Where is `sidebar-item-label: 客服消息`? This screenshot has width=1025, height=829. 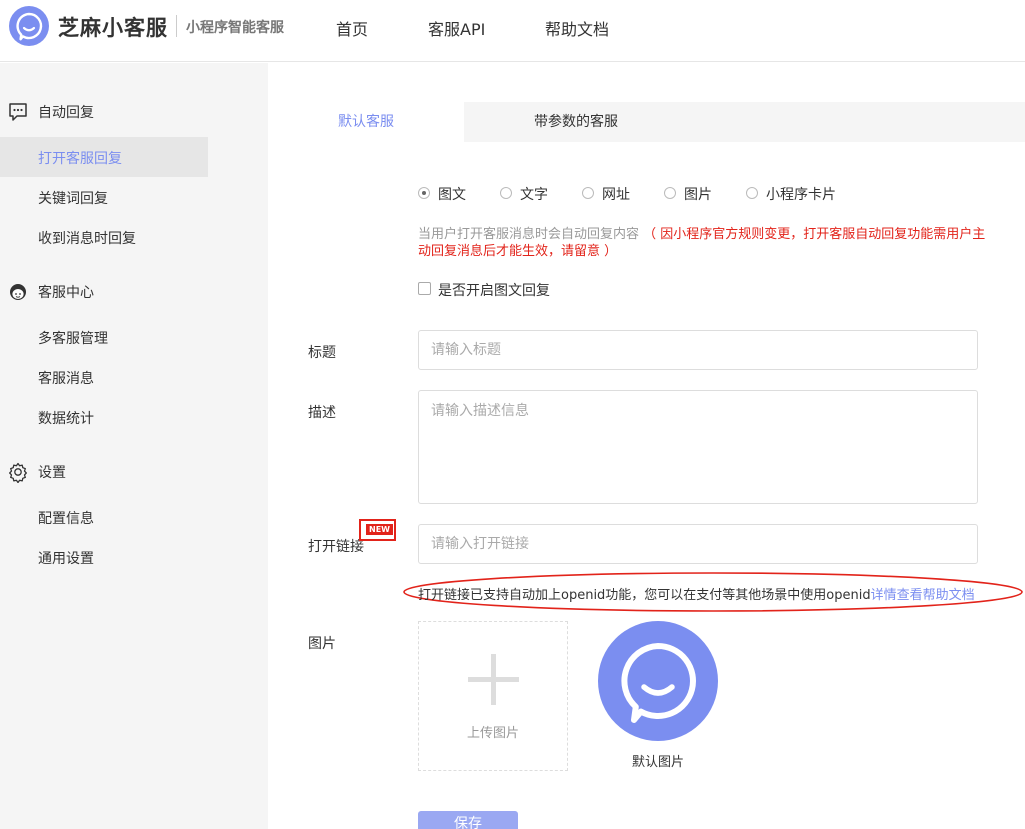
sidebar-item-label: 客服消息 is located at coordinates (66, 379).